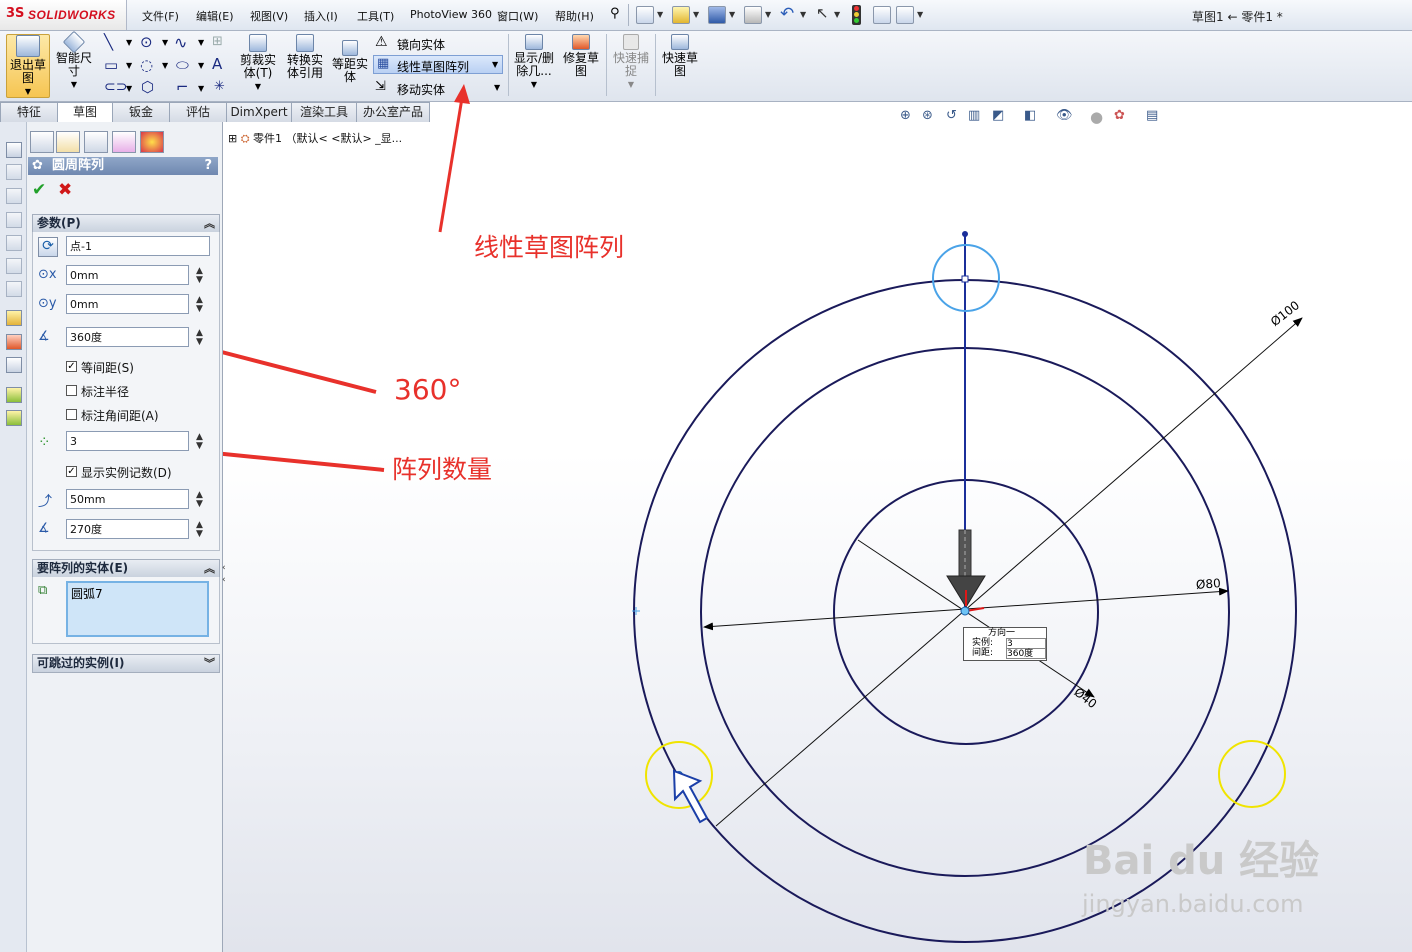 This screenshot has width=1412, height=952. Describe the element at coordinates (226, 575) in the screenshot. I see `panel-splitter-handle: ‹ ‹` at that location.